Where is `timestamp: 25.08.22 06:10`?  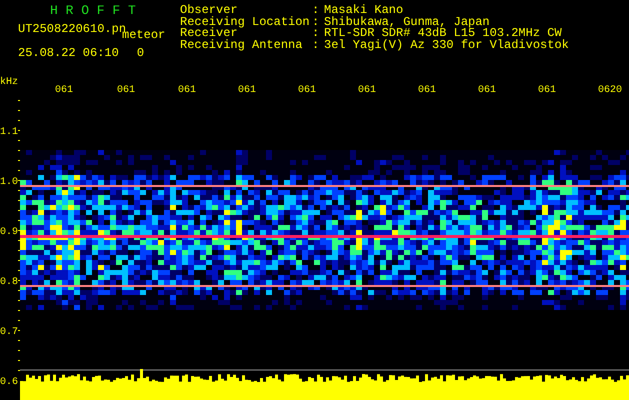 timestamp: 25.08.22 06:10 is located at coordinates (68, 53).